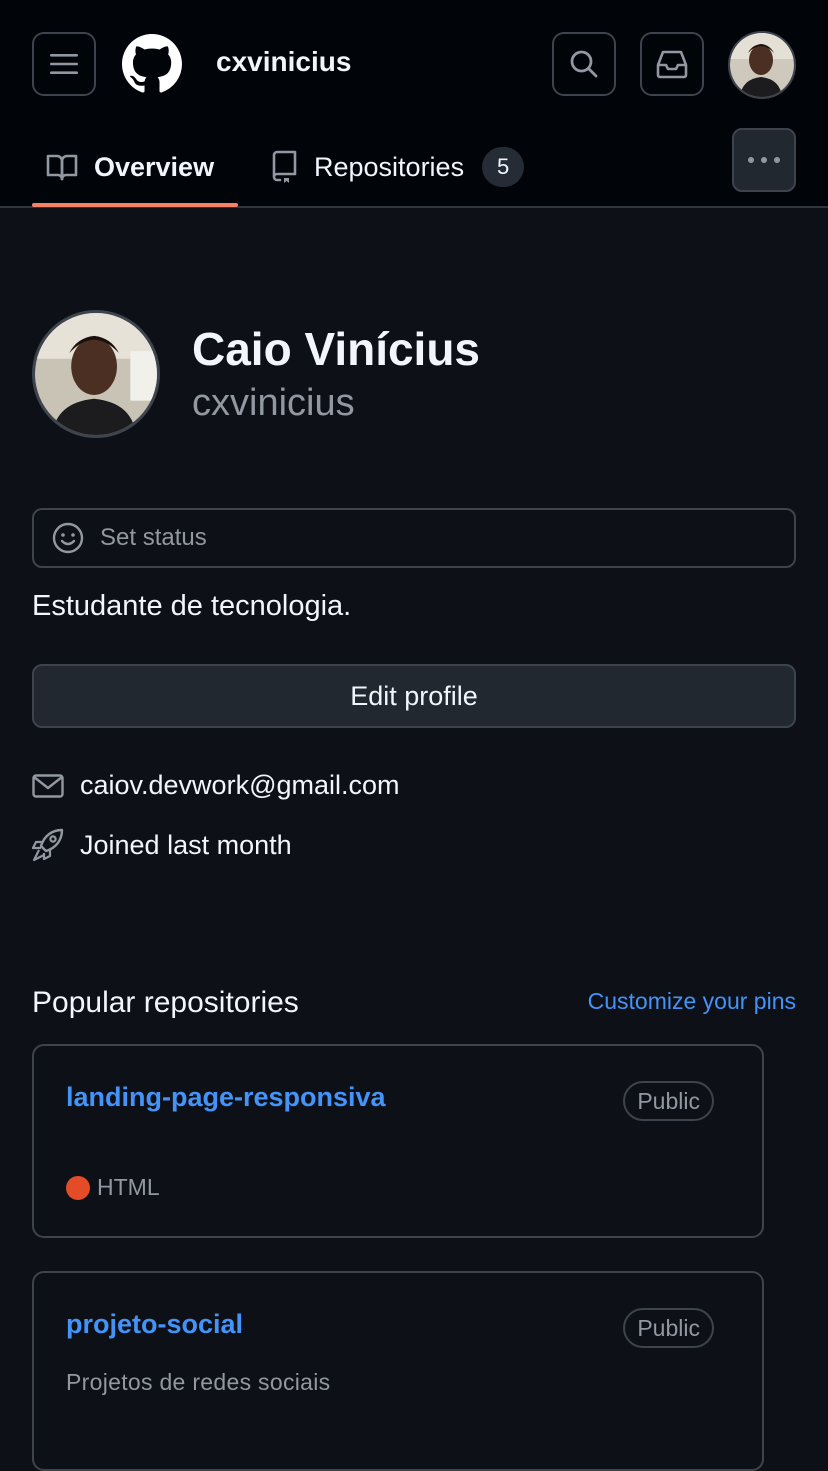 The height and width of the screenshot is (1471, 828). I want to click on search-button, so click(584, 64).